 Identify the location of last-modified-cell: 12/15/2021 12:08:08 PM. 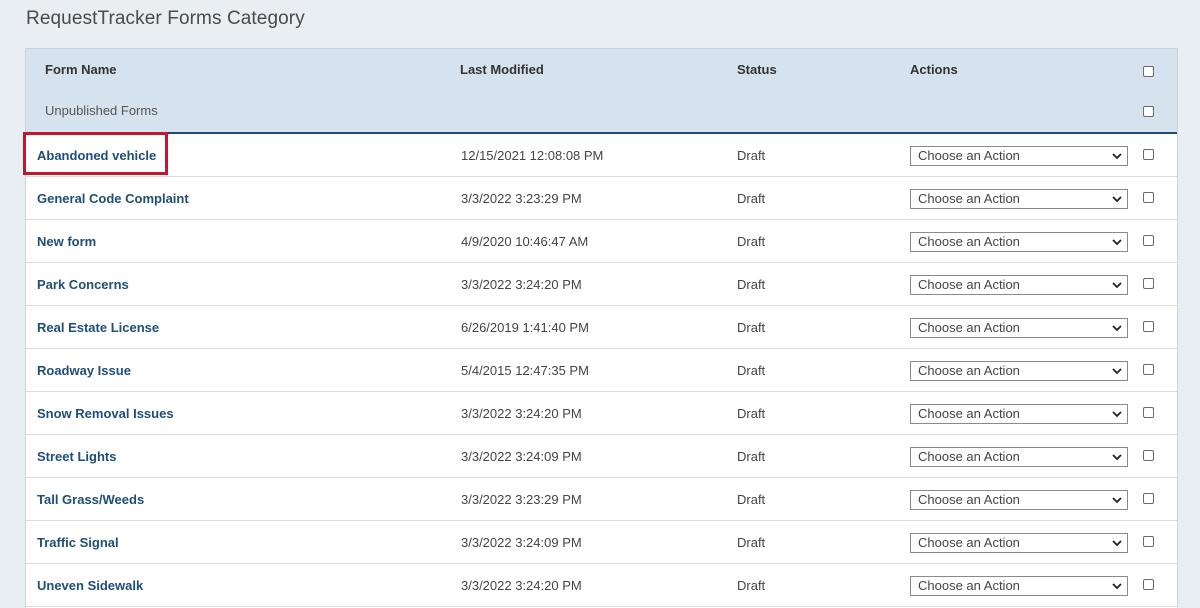
(532, 155).